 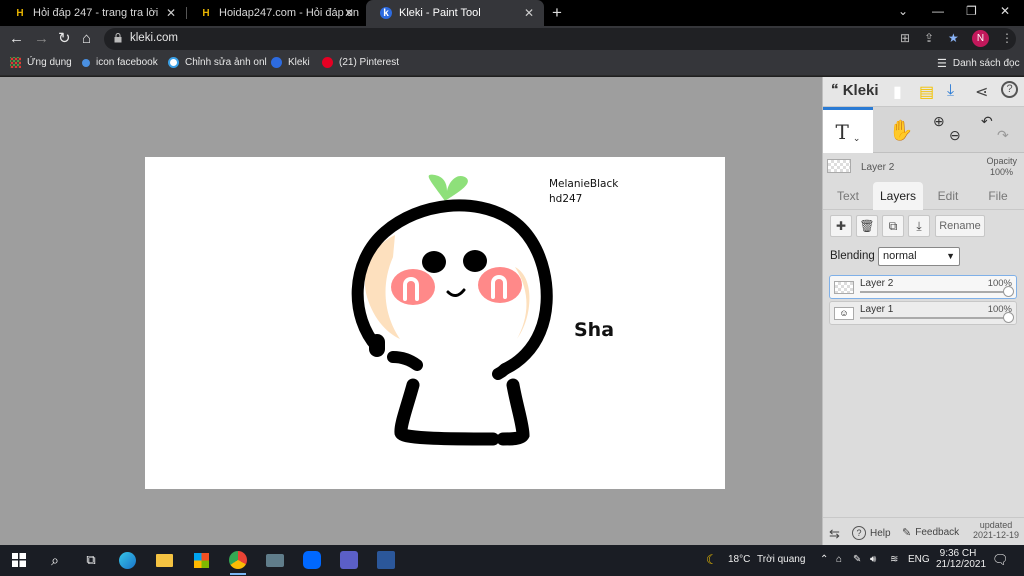 I want to click on help-link: ? Help, so click(x=871, y=533).